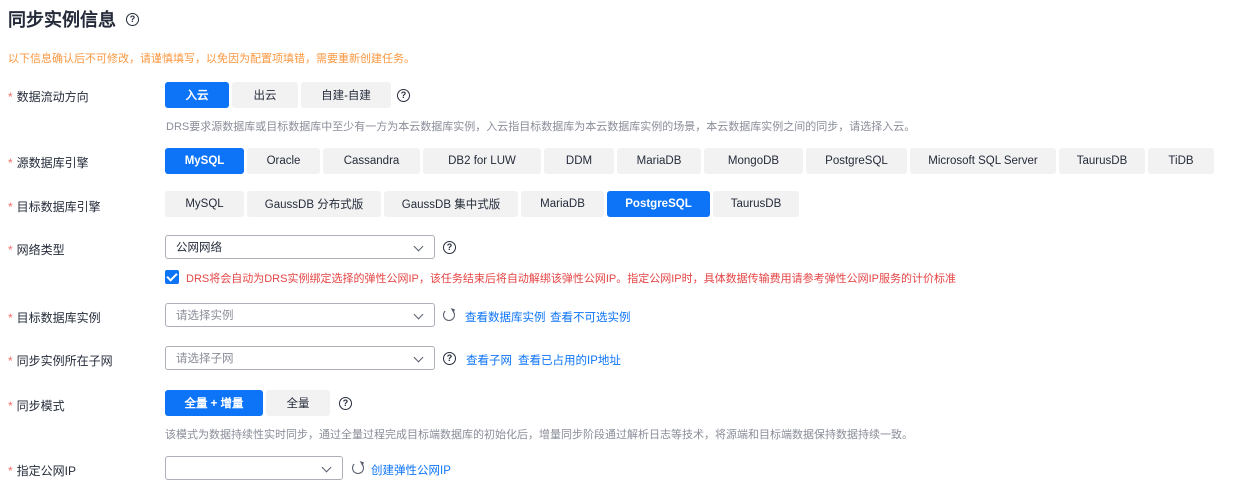 The width and height of the screenshot is (1240, 500). What do you see at coordinates (411, 470) in the screenshot?
I see `create-eip-link: 创建弹性公网IP` at bounding box center [411, 470].